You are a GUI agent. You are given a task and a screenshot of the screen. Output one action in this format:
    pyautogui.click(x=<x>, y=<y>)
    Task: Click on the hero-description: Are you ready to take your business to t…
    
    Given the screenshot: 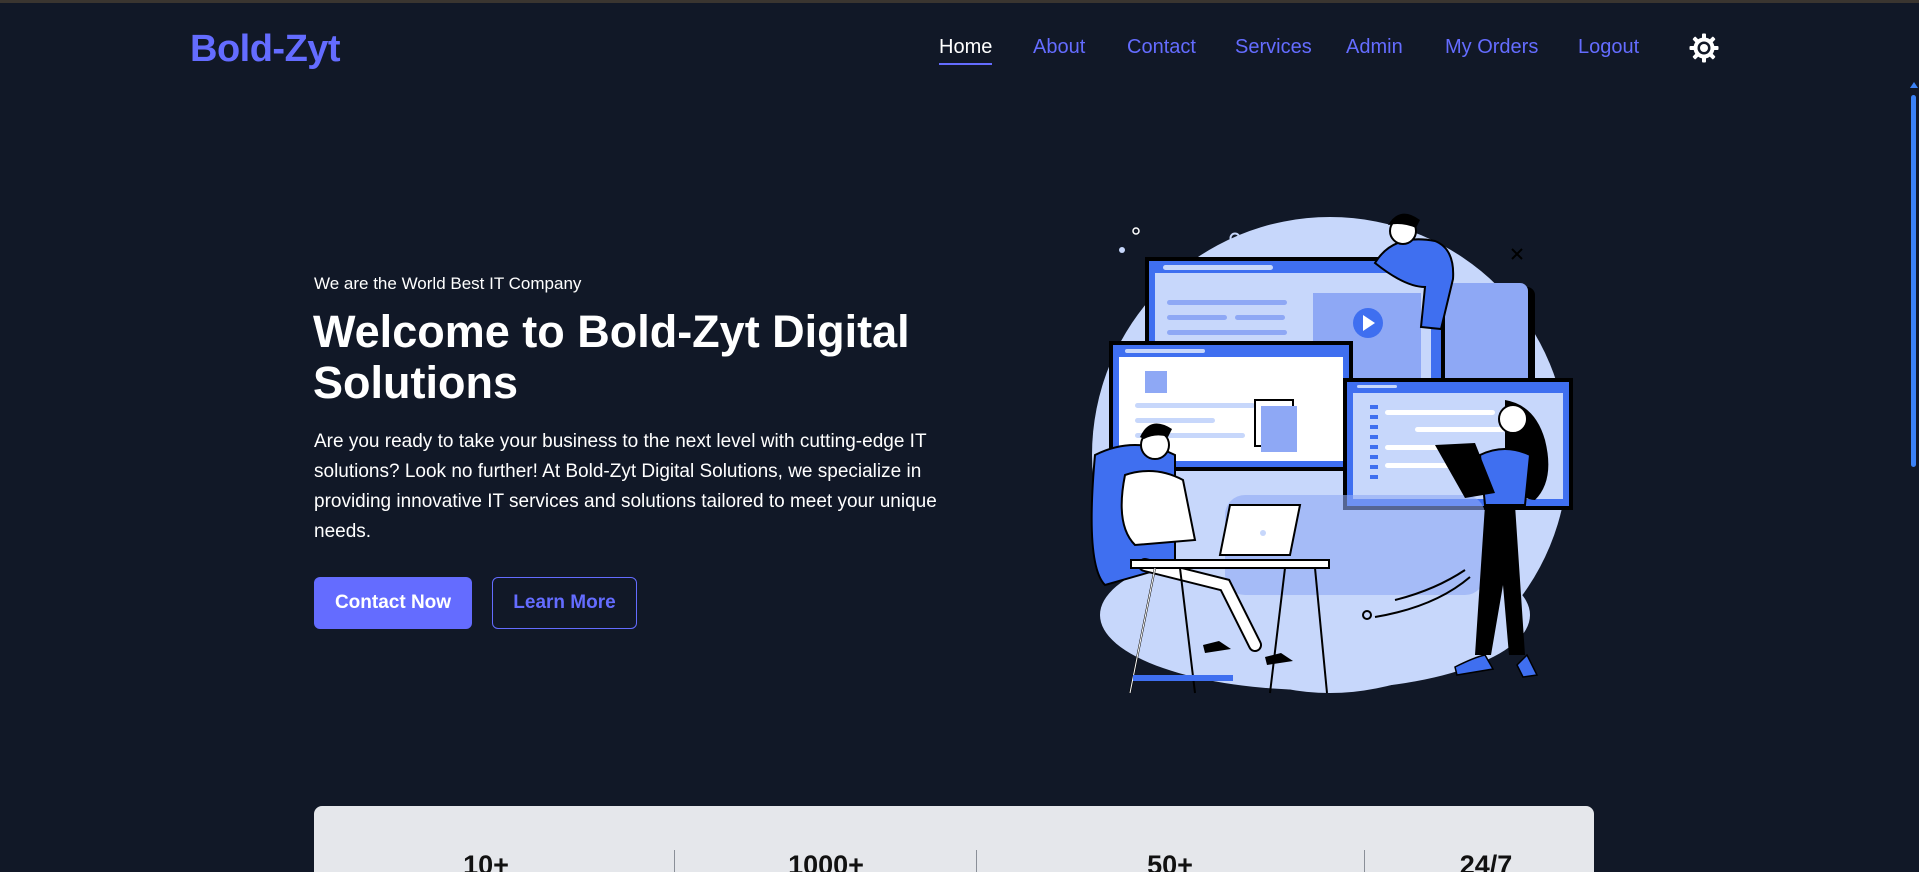 What is the action you would take?
    pyautogui.click(x=625, y=486)
    